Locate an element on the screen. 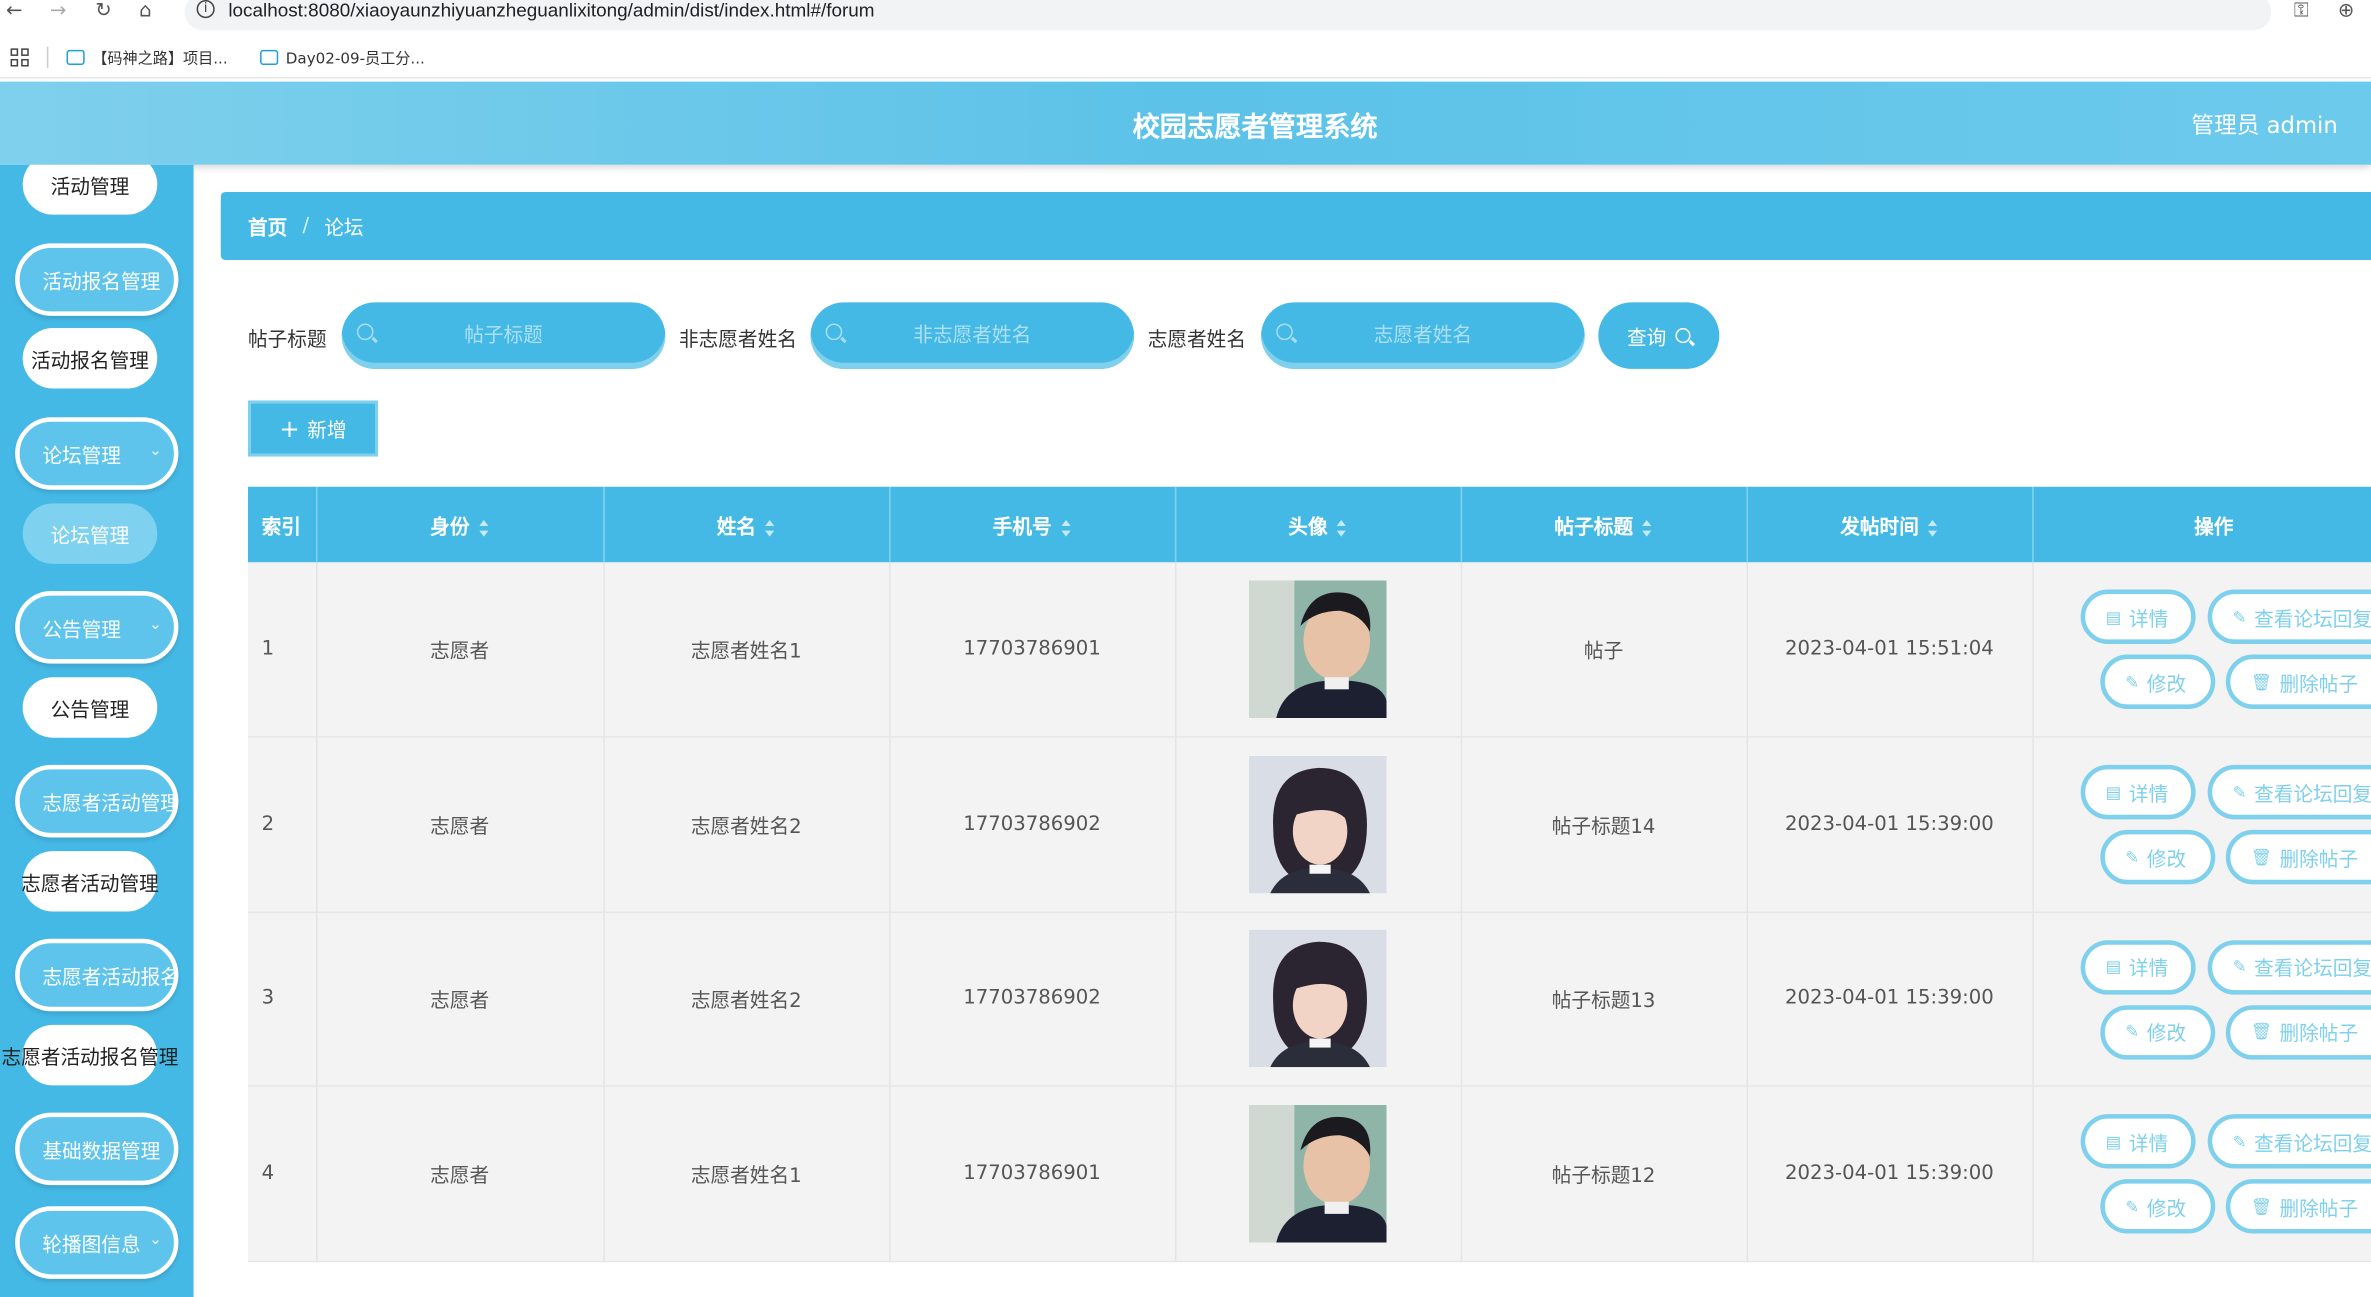  sidebar-group-volunteer-signup: 志愿者活动报名管 is located at coordinates (97, 975).